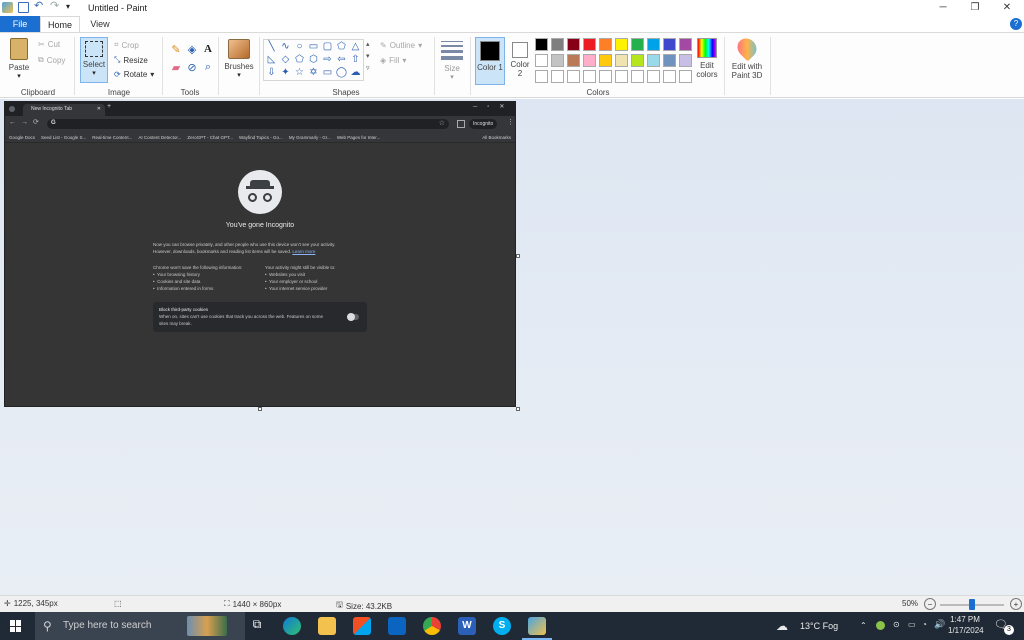 This screenshot has height=640, width=1024. I want to click on tab-file: File, so click(20, 24).